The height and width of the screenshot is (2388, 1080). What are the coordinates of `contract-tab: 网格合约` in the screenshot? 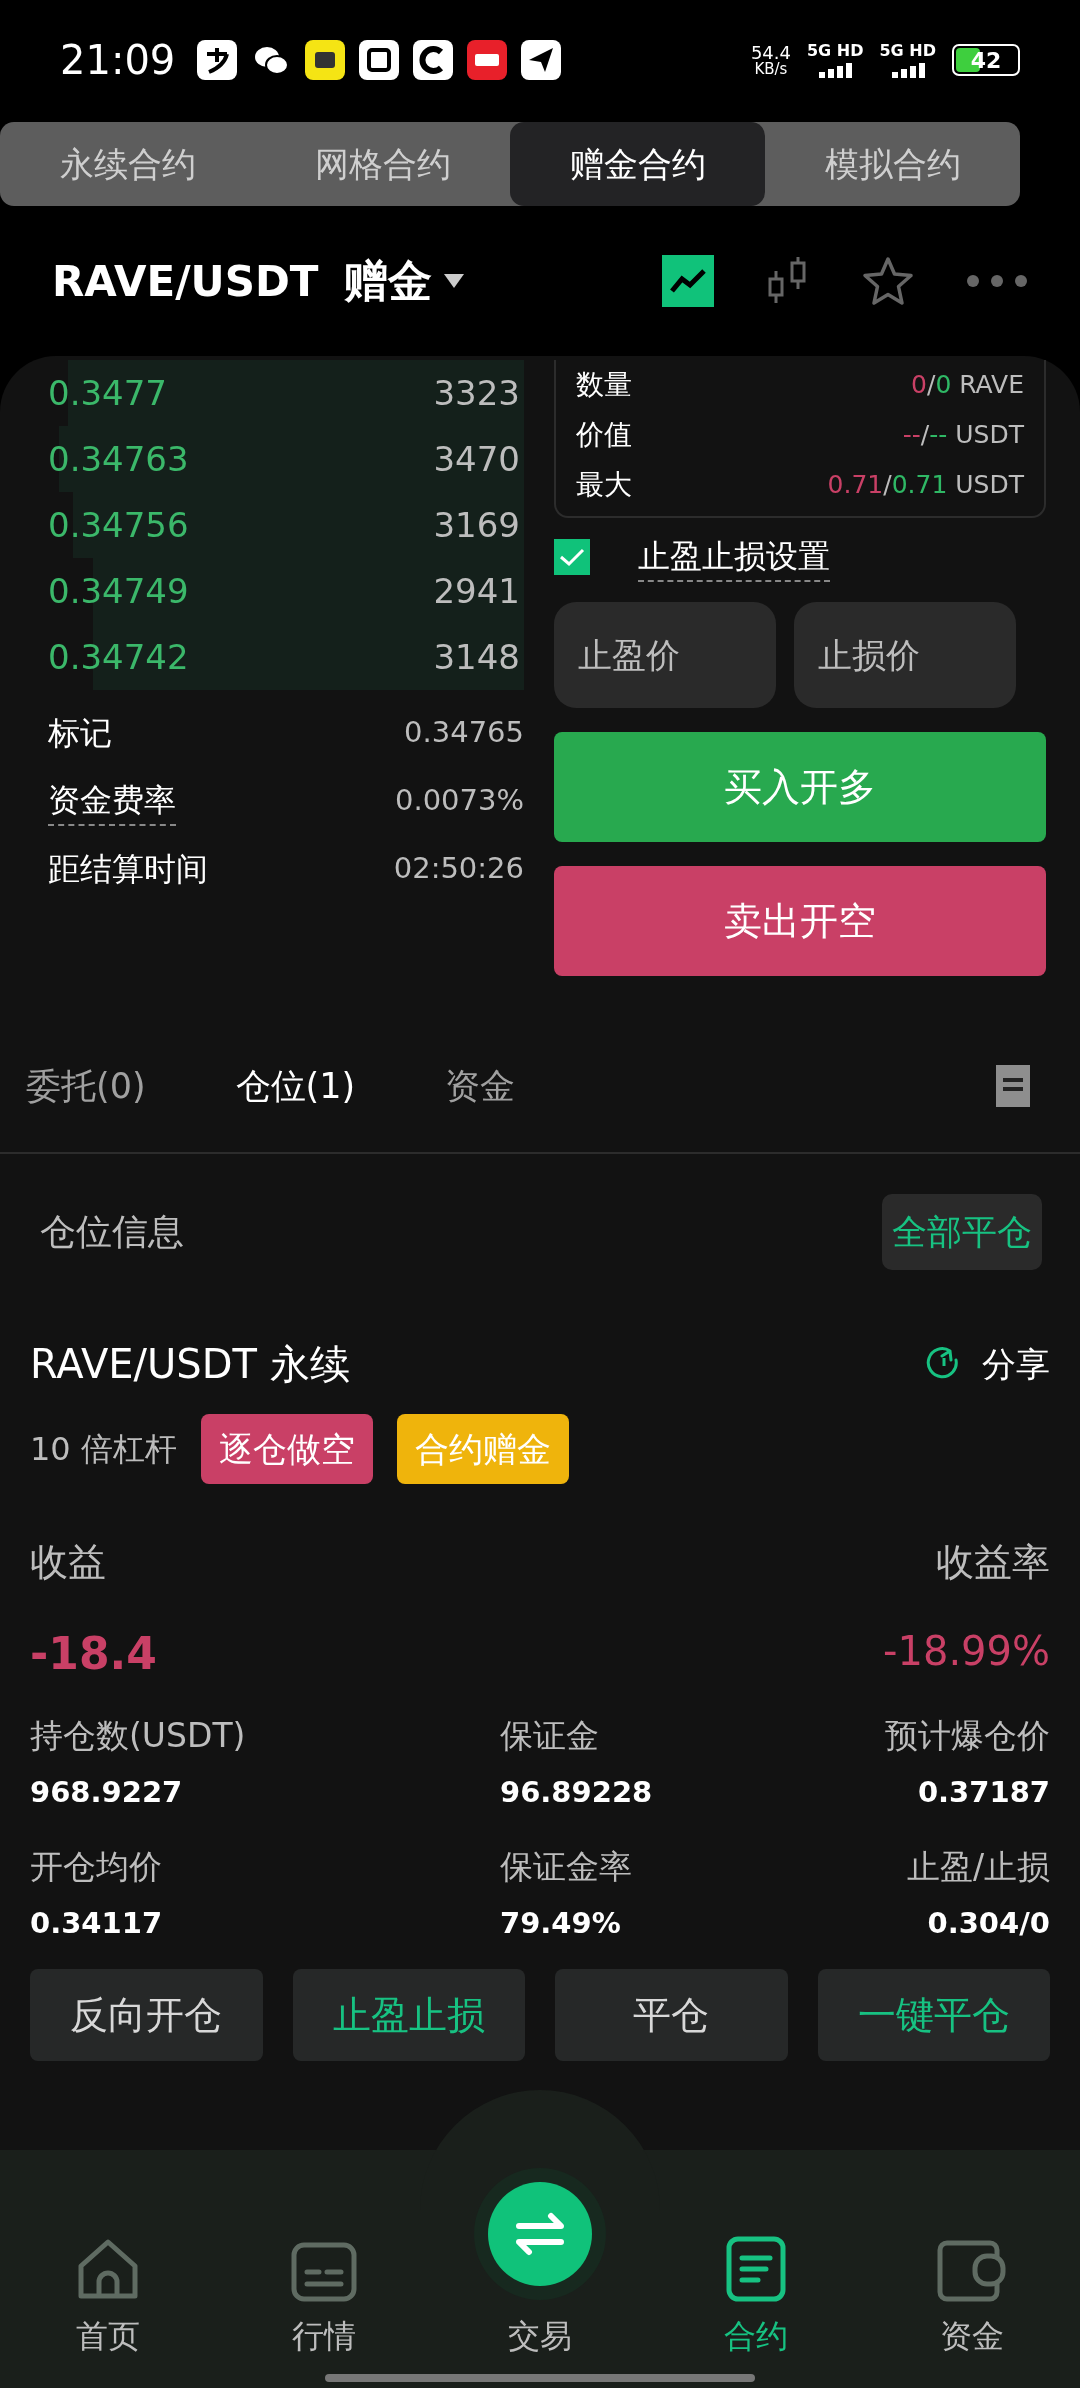 It's located at (382, 164).